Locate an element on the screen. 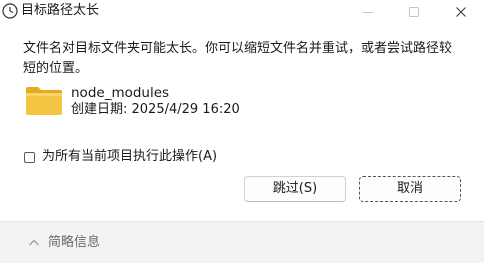 The height and width of the screenshot is (263, 484). minimize-button is located at coordinates (368, 12).